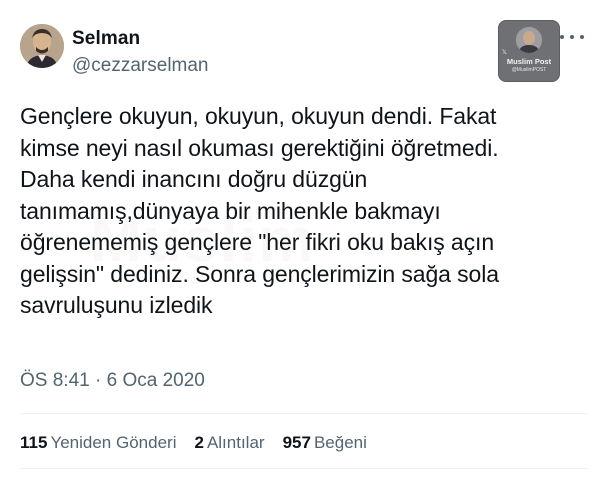  I want to click on likes-count: 957, so click(296, 442).